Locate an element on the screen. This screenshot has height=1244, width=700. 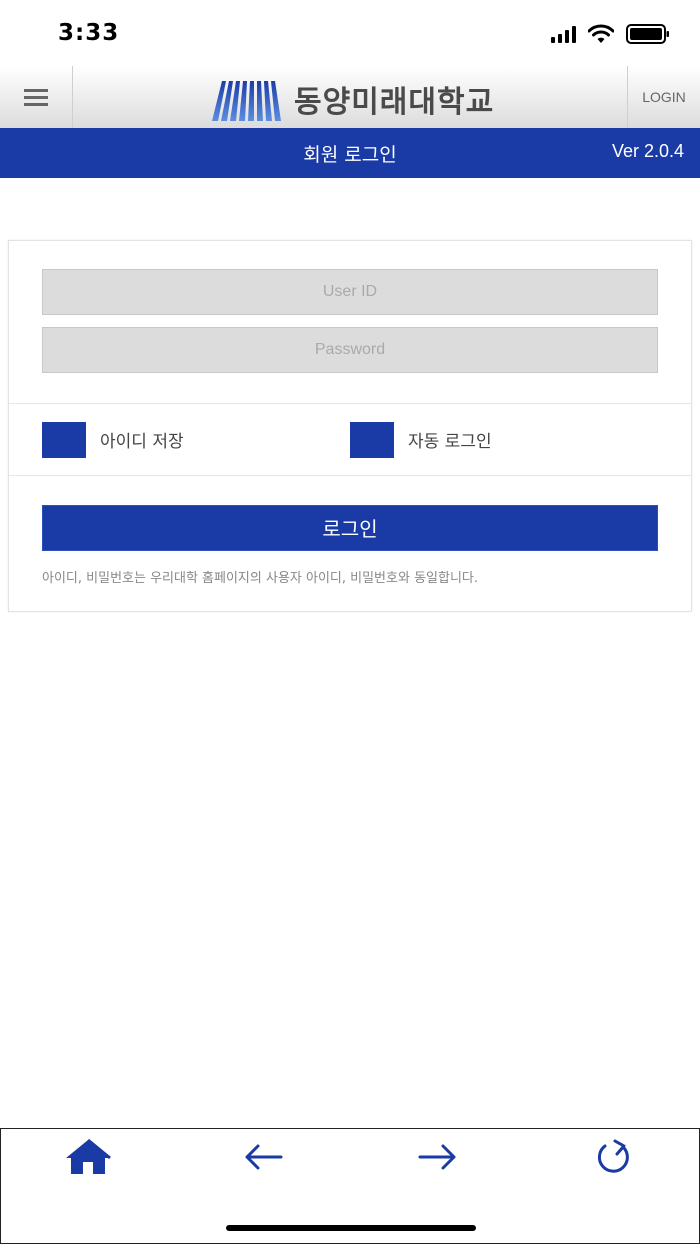
back-button is located at coordinates (263, 1157).